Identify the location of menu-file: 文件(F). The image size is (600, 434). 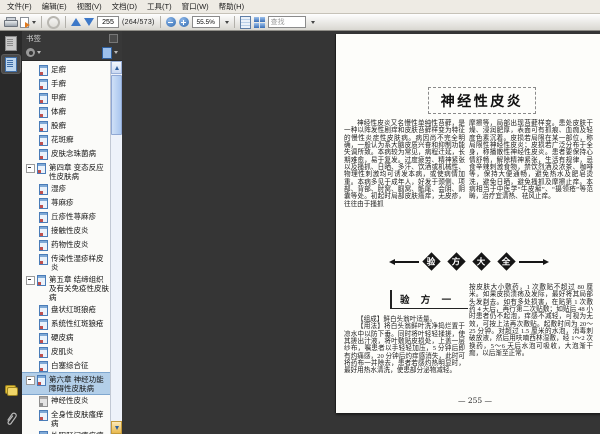
(19, 6).